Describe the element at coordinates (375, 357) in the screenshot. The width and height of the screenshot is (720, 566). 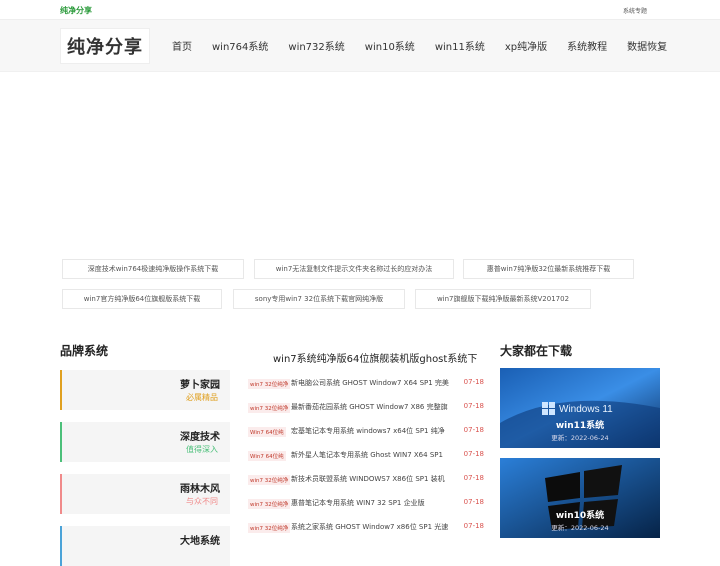
I see `list-title: win7系统纯净版64位旗舰装机版ghost系统下` at that location.